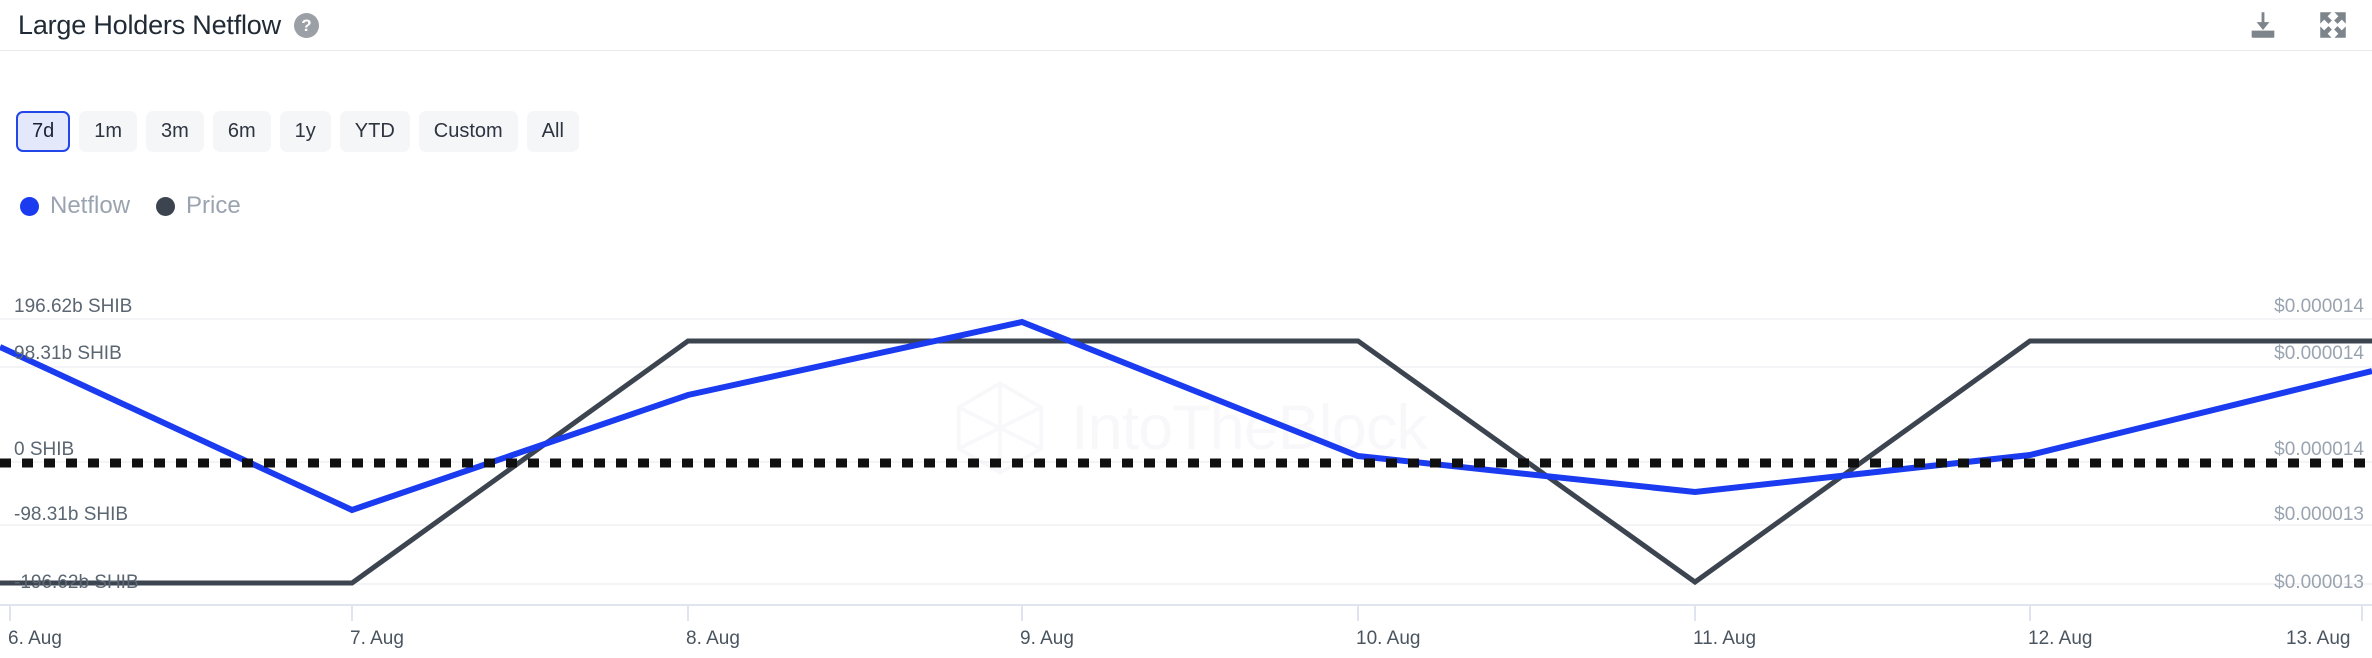 The image size is (2372, 658). I want to click on y2axis-label-0: $0.000014, so click(2319, 306).